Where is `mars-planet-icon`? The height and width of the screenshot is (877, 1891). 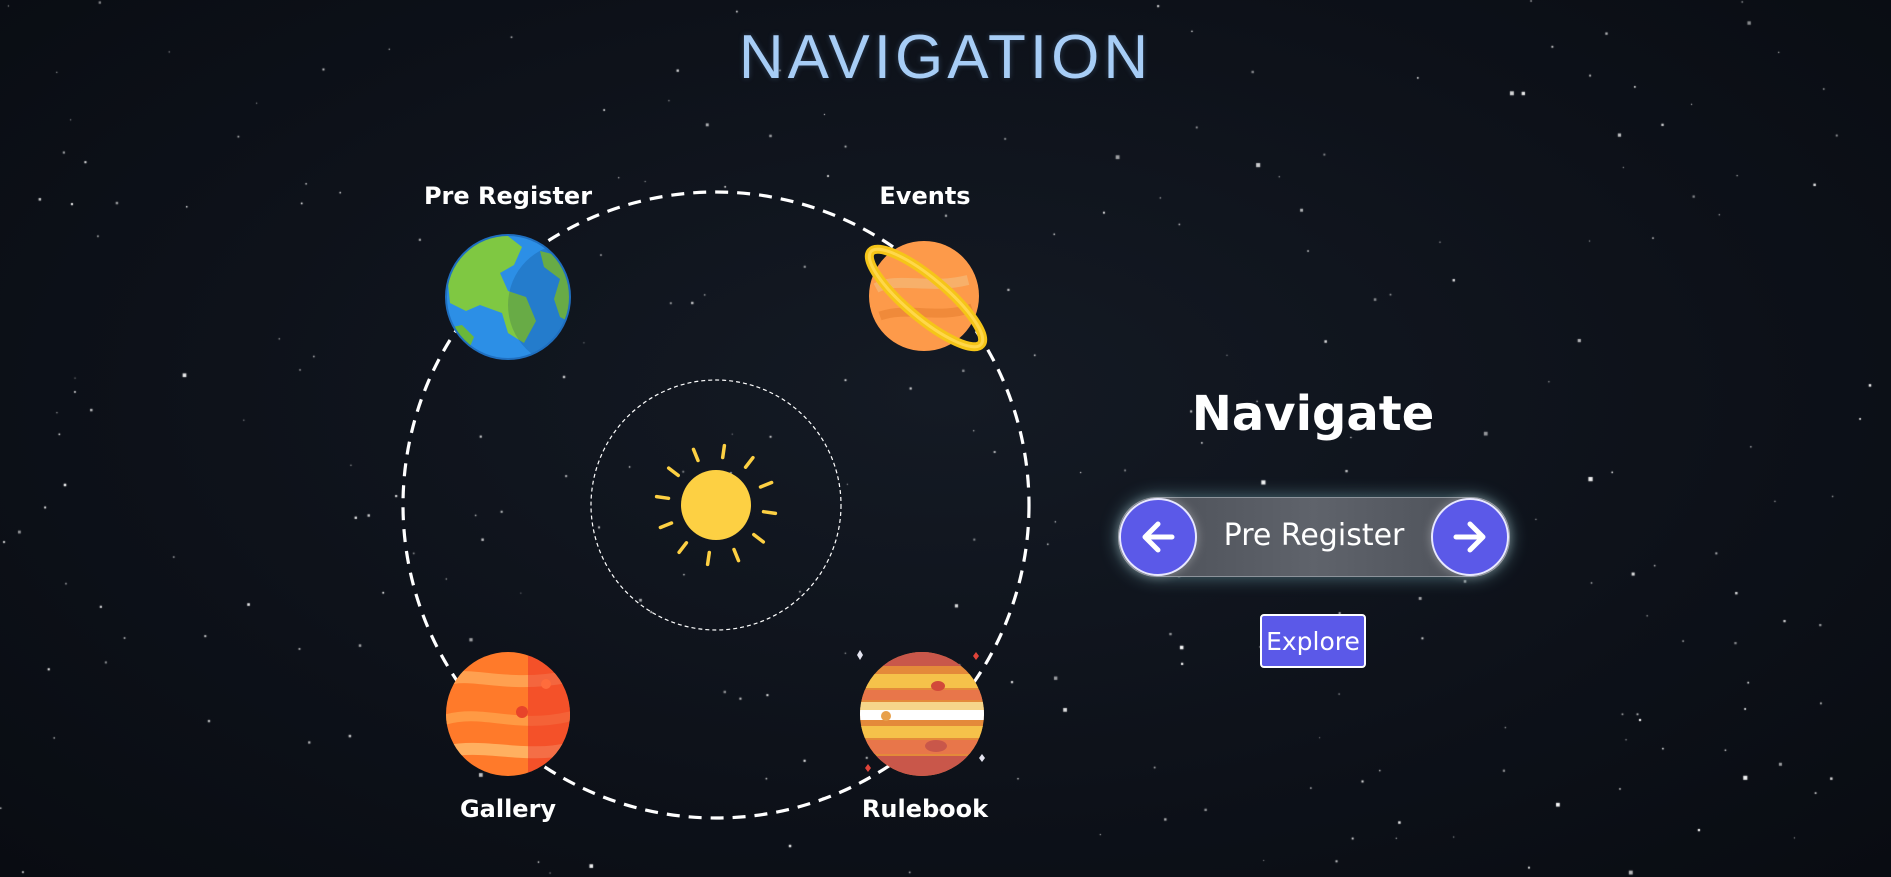
mars-planet-icon is located at coordinates (508, 714).